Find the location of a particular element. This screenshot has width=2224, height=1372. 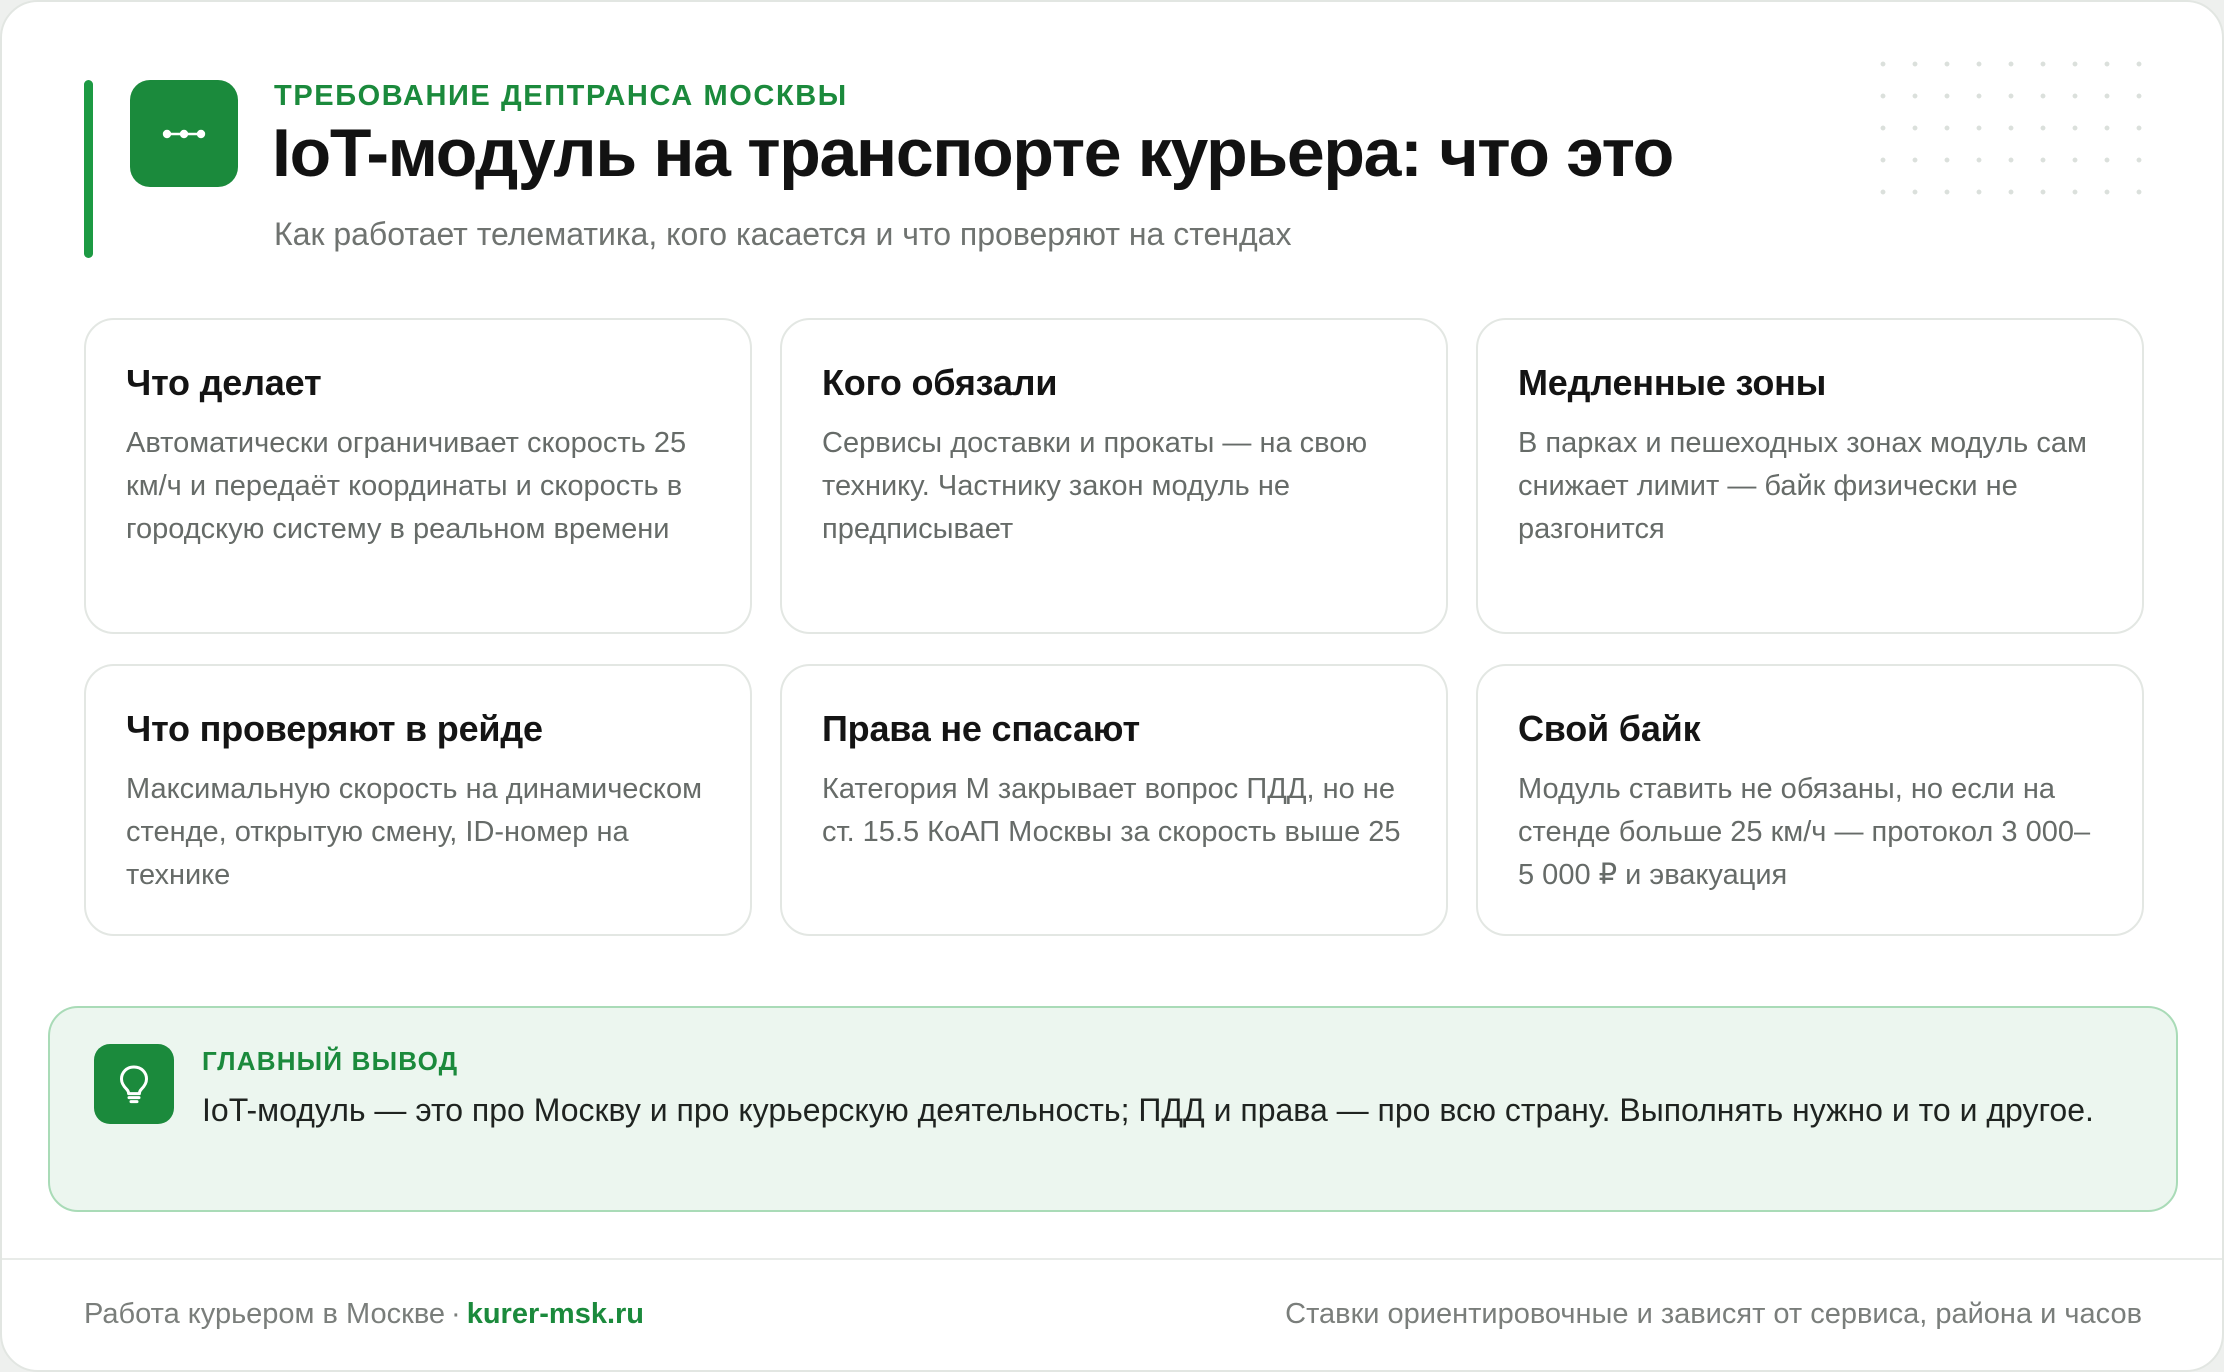

accent-bar is located at coordinates (88, 169).